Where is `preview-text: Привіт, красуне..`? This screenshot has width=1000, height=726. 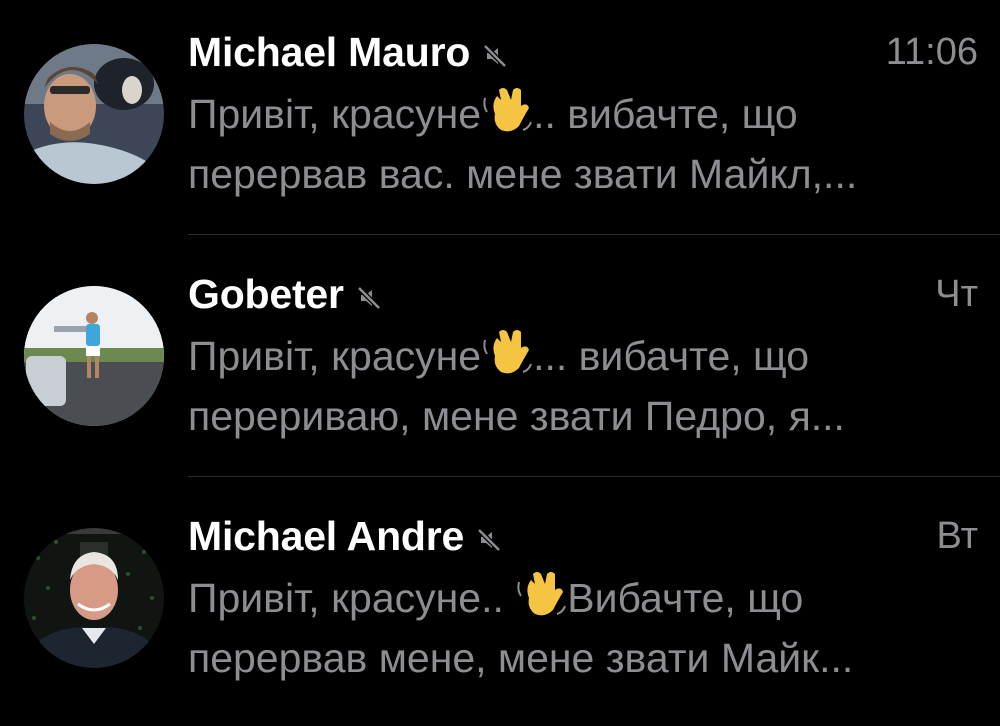 preview-text: Привіт, красуне.. is located at coordinates (352, 598).